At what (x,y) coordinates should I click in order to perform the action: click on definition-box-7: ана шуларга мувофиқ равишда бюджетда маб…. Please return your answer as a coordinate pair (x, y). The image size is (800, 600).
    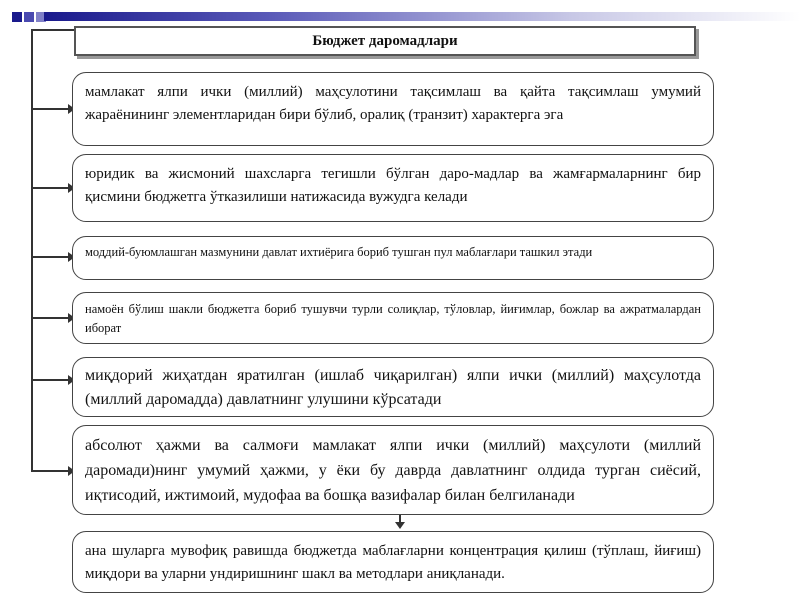
    Looking at the image, I should click on (393, 562).